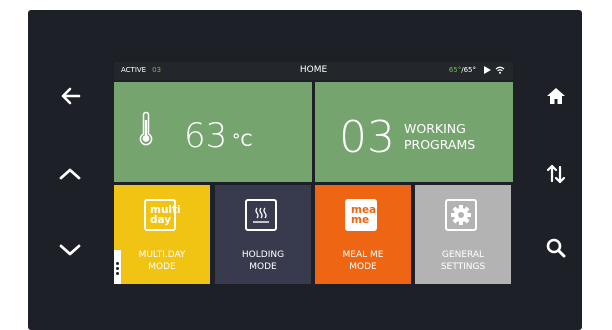 This screenshot has width=612, height=330. I want to click on wifi-icon, so click(500, 70).